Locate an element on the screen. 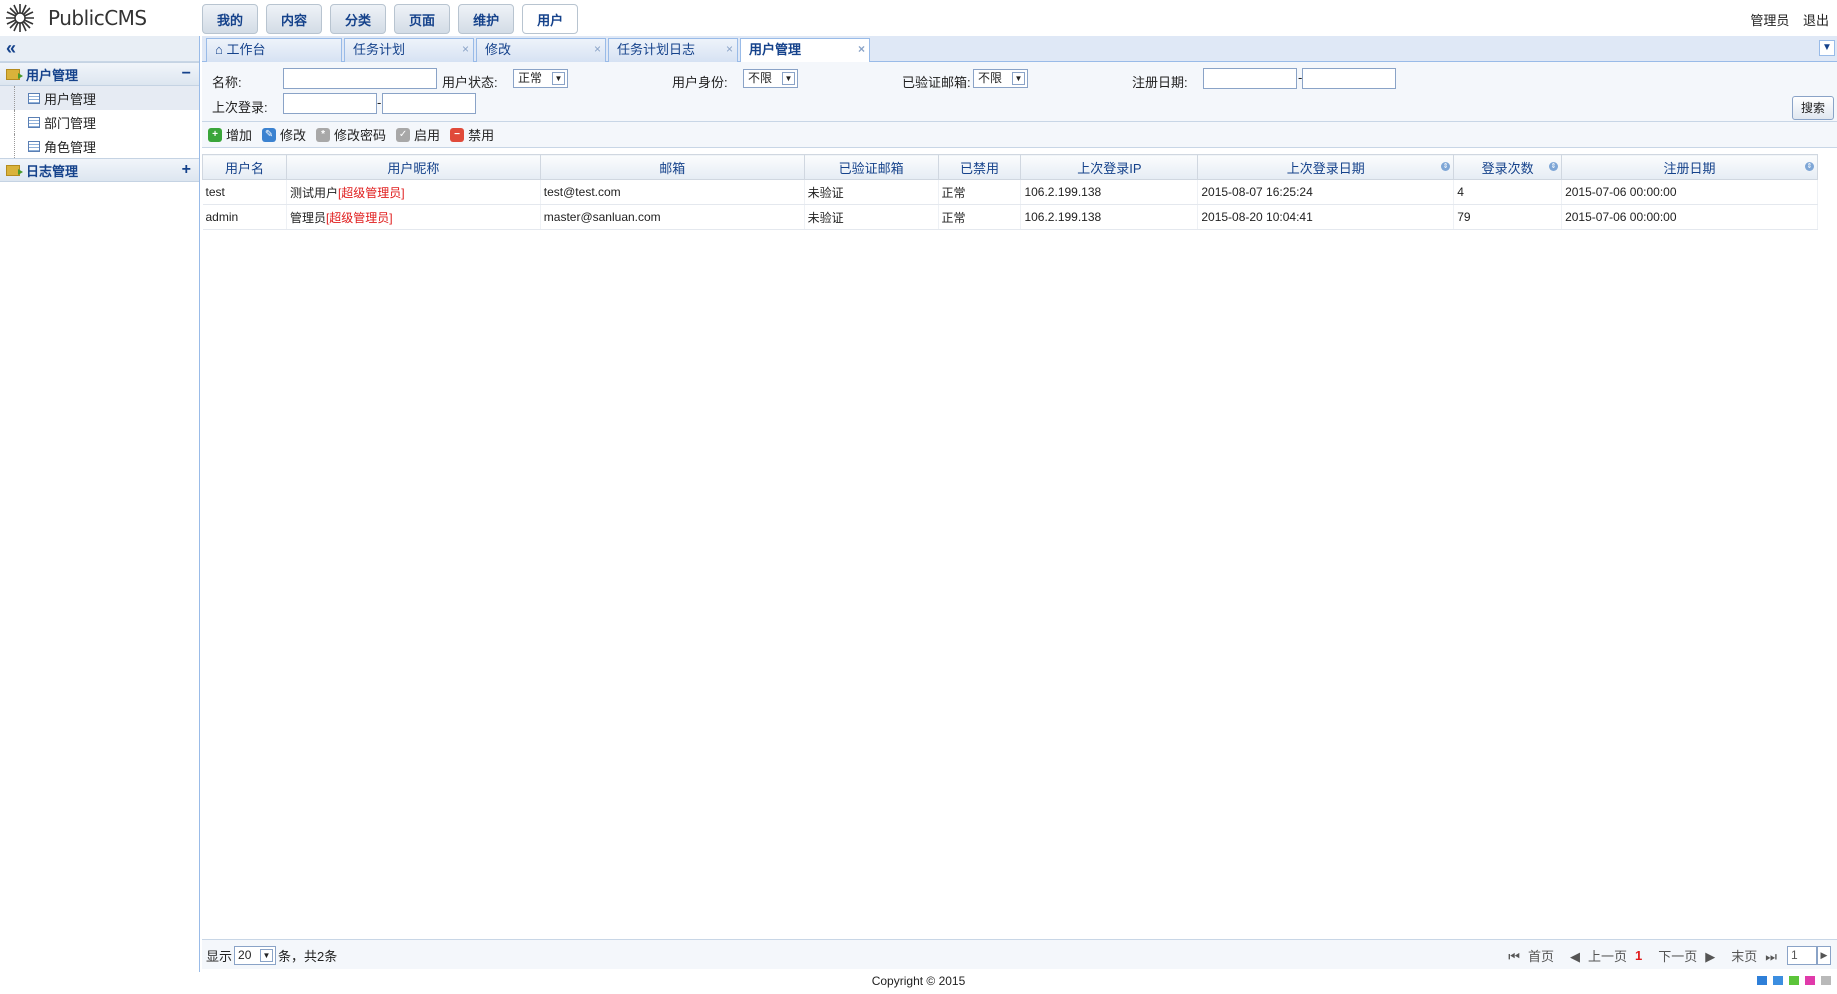 Image resolution: width=1837 pixels, height=994 pixels. first-page-icon: ⏮ is located at coordinates (1514, 956).